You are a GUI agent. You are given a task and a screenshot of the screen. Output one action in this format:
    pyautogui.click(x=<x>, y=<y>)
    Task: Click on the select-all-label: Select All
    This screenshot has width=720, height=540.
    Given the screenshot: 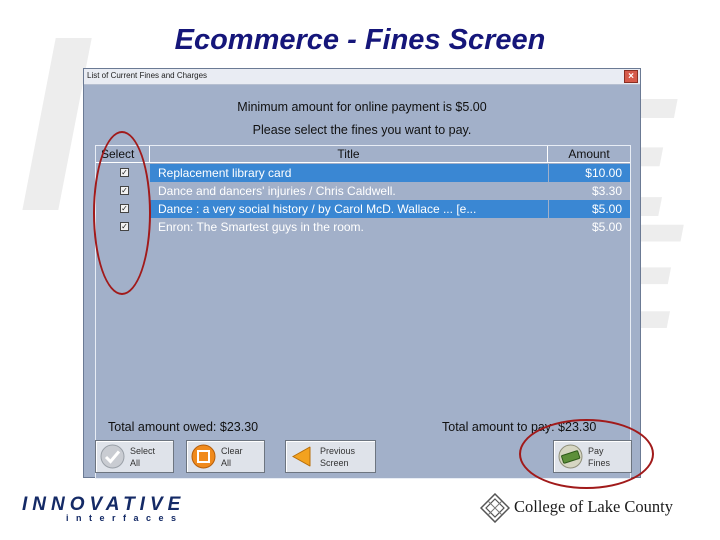 What is the action you would take?
    pyautogui.click(x=143, y=457)
    